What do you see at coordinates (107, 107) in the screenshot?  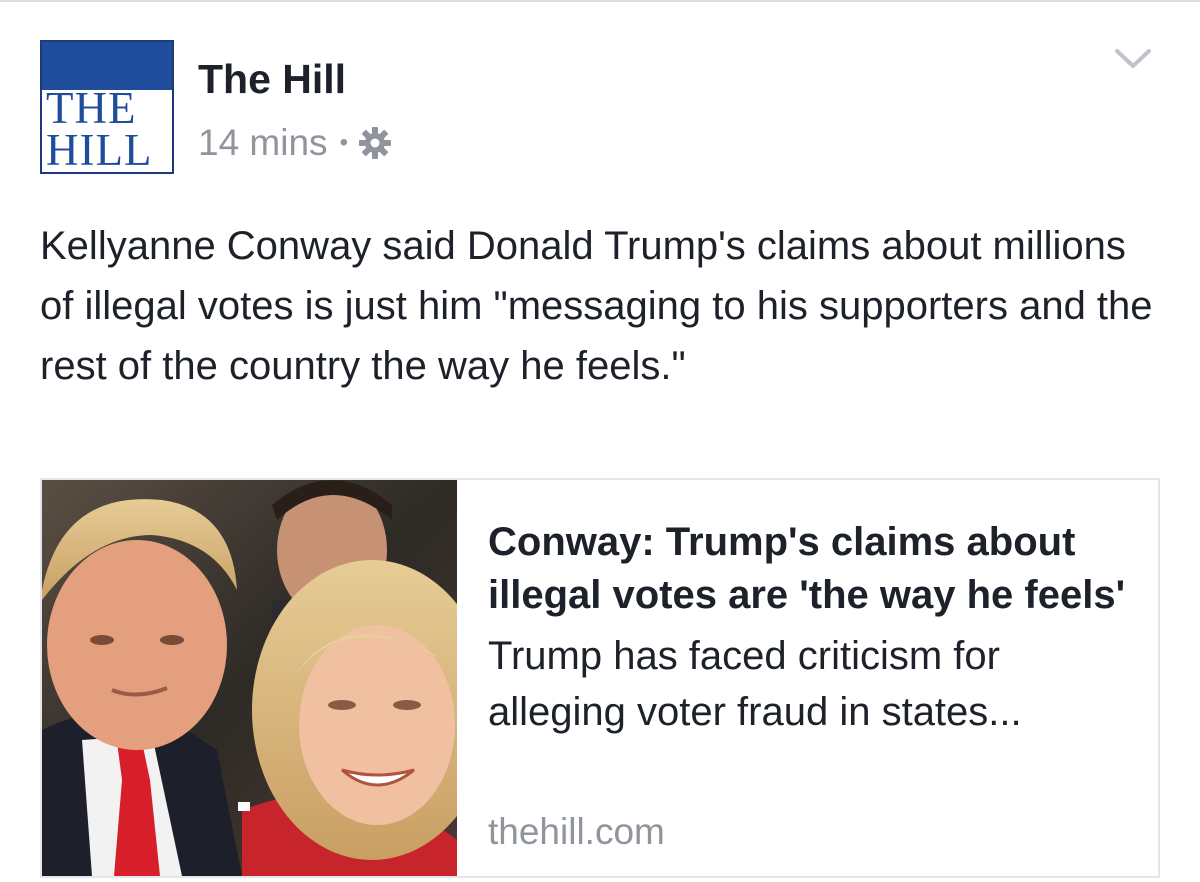 I see `page-avatar: THE HILL` at bounding box center [107, 107].